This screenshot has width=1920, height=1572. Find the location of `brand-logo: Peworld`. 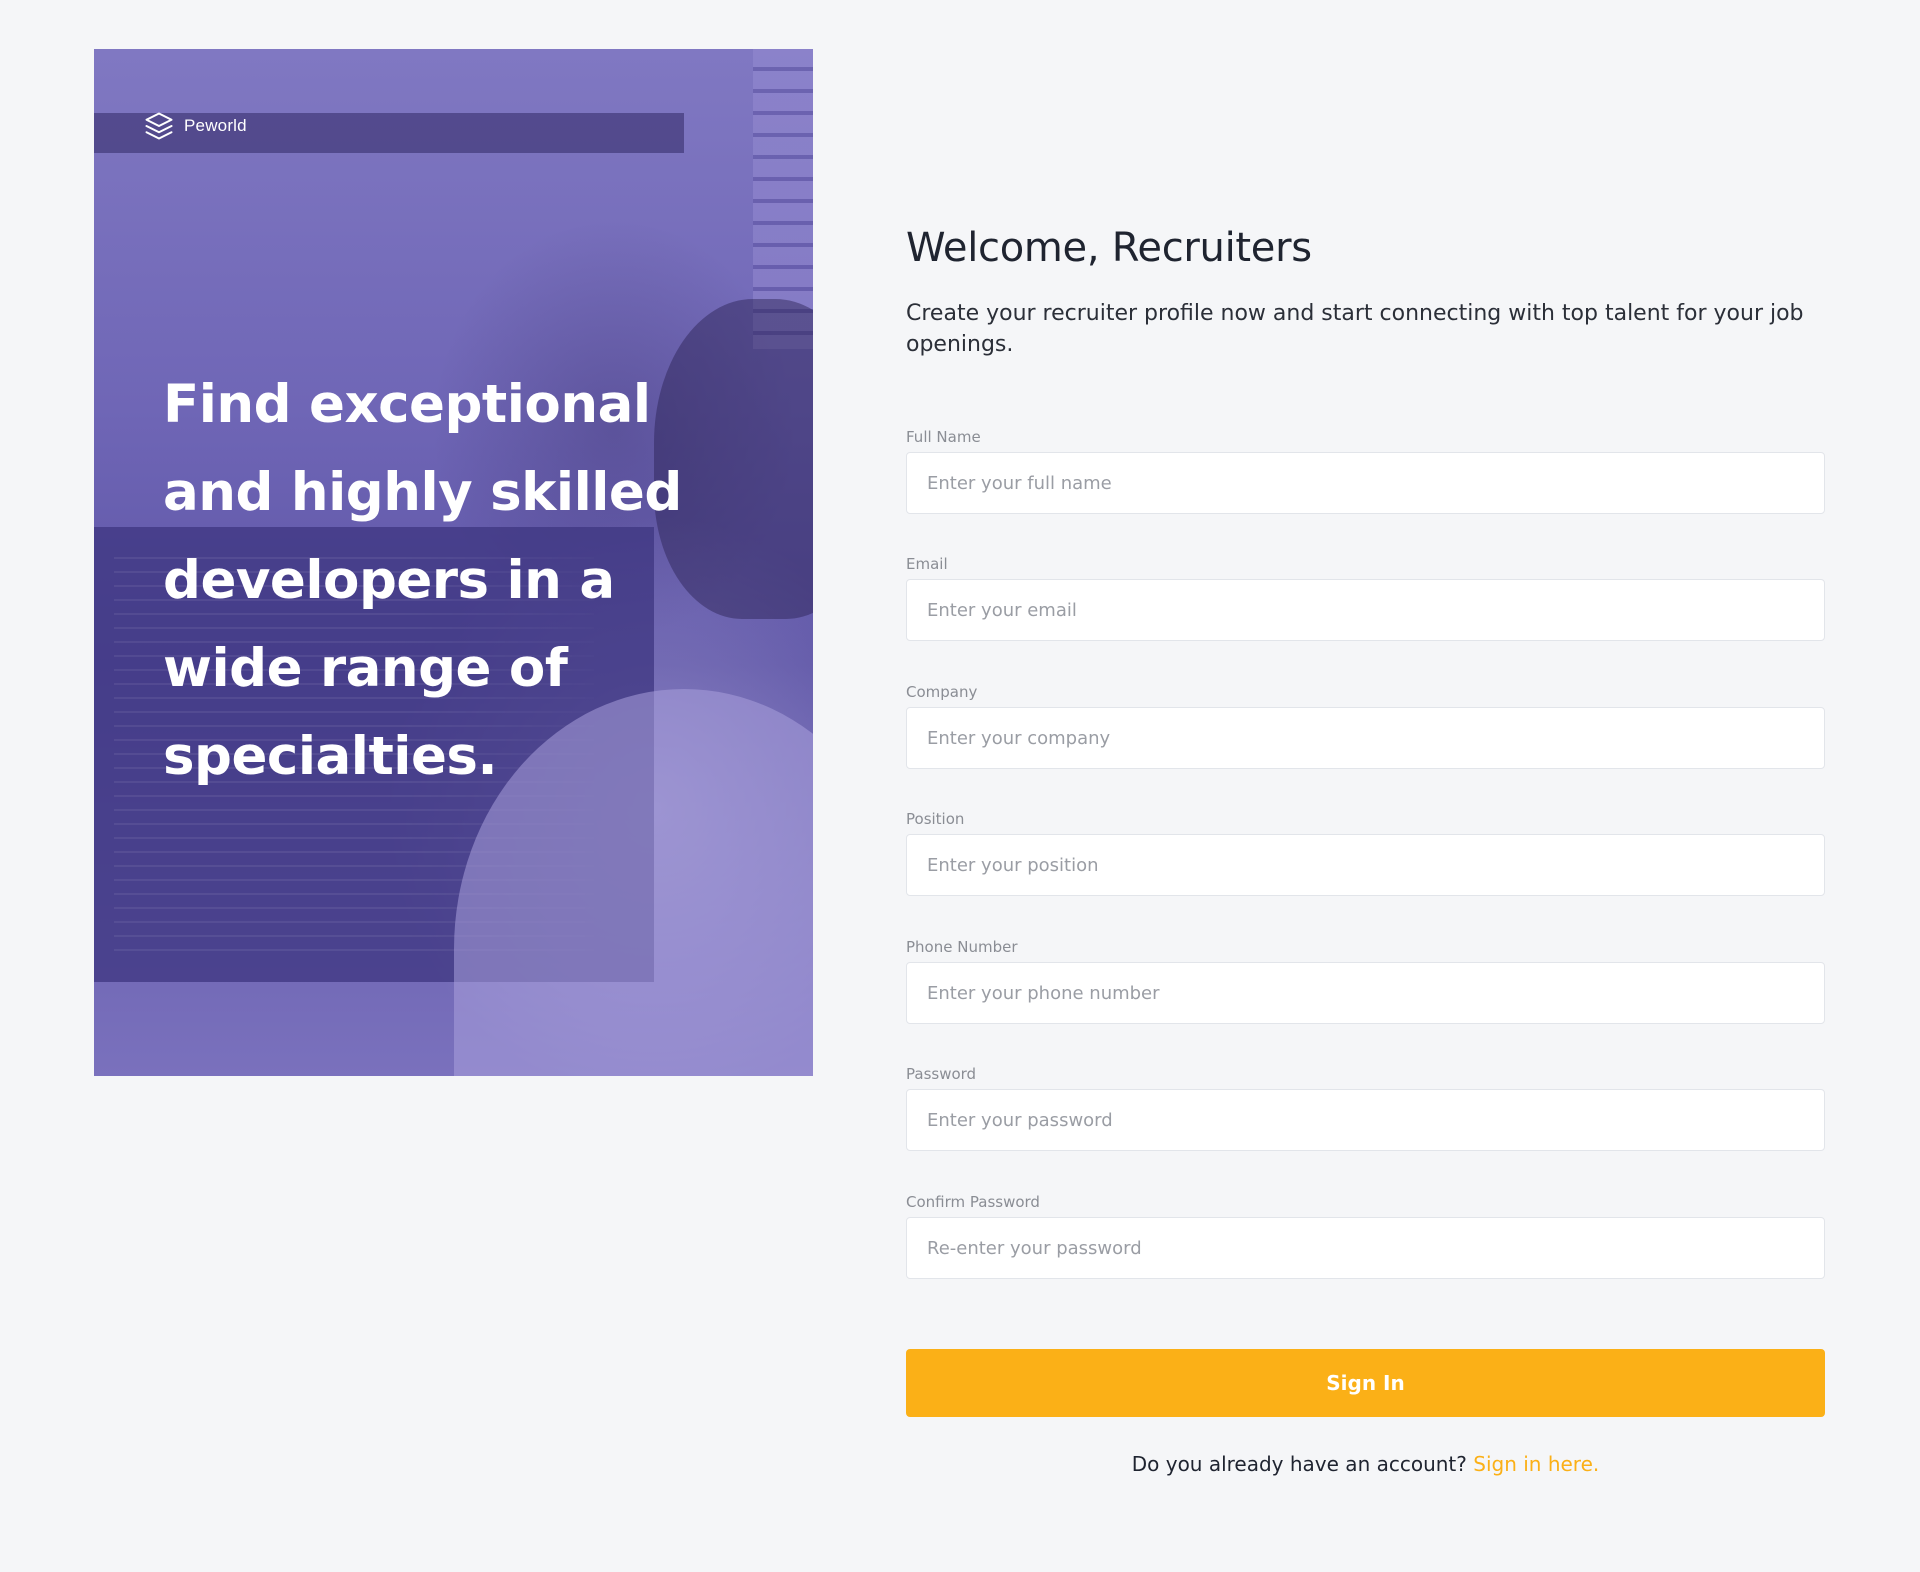

brand-logo: Peworld is located at coordinates (195, 126).